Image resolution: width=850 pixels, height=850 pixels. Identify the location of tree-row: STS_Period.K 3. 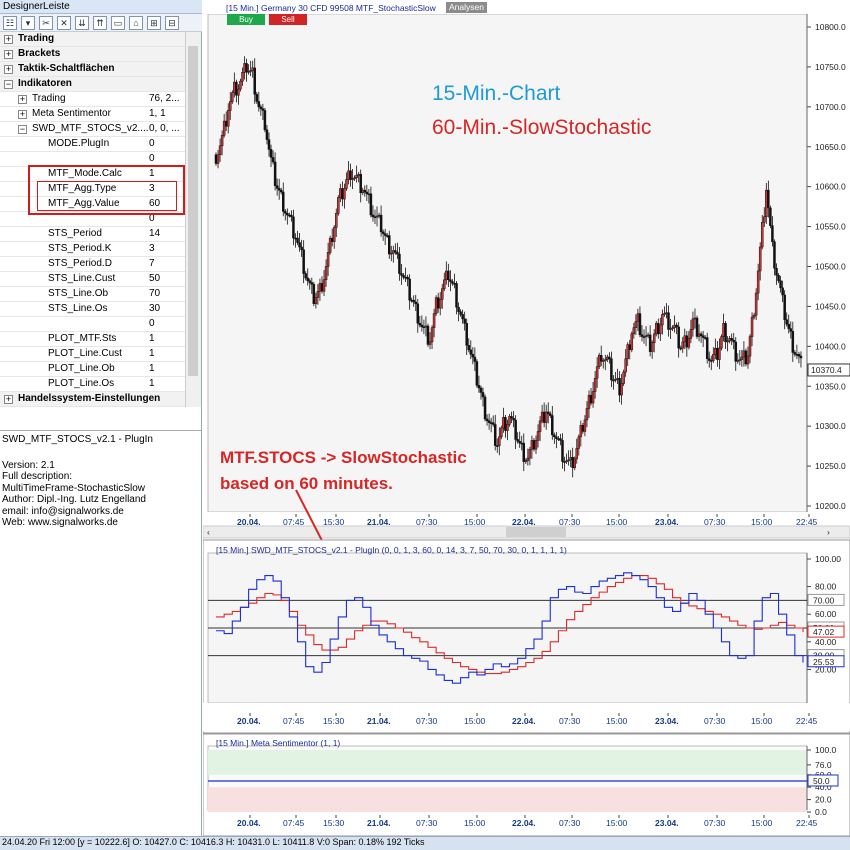
(92, 249).